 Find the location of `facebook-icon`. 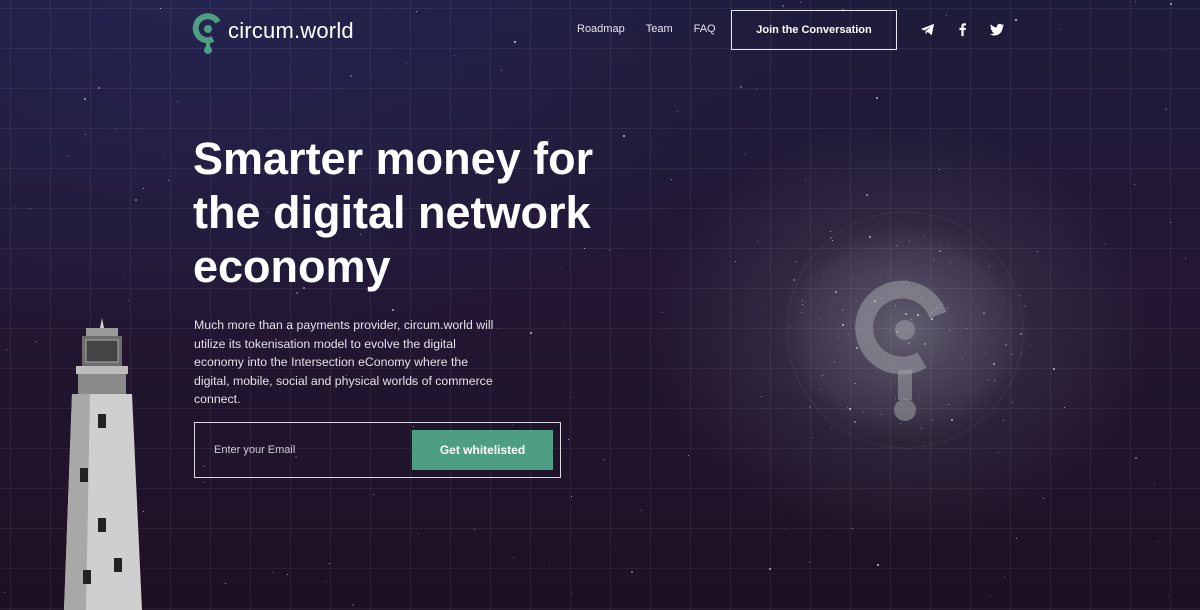

facebook-icon is located at coordinates (962, 29).